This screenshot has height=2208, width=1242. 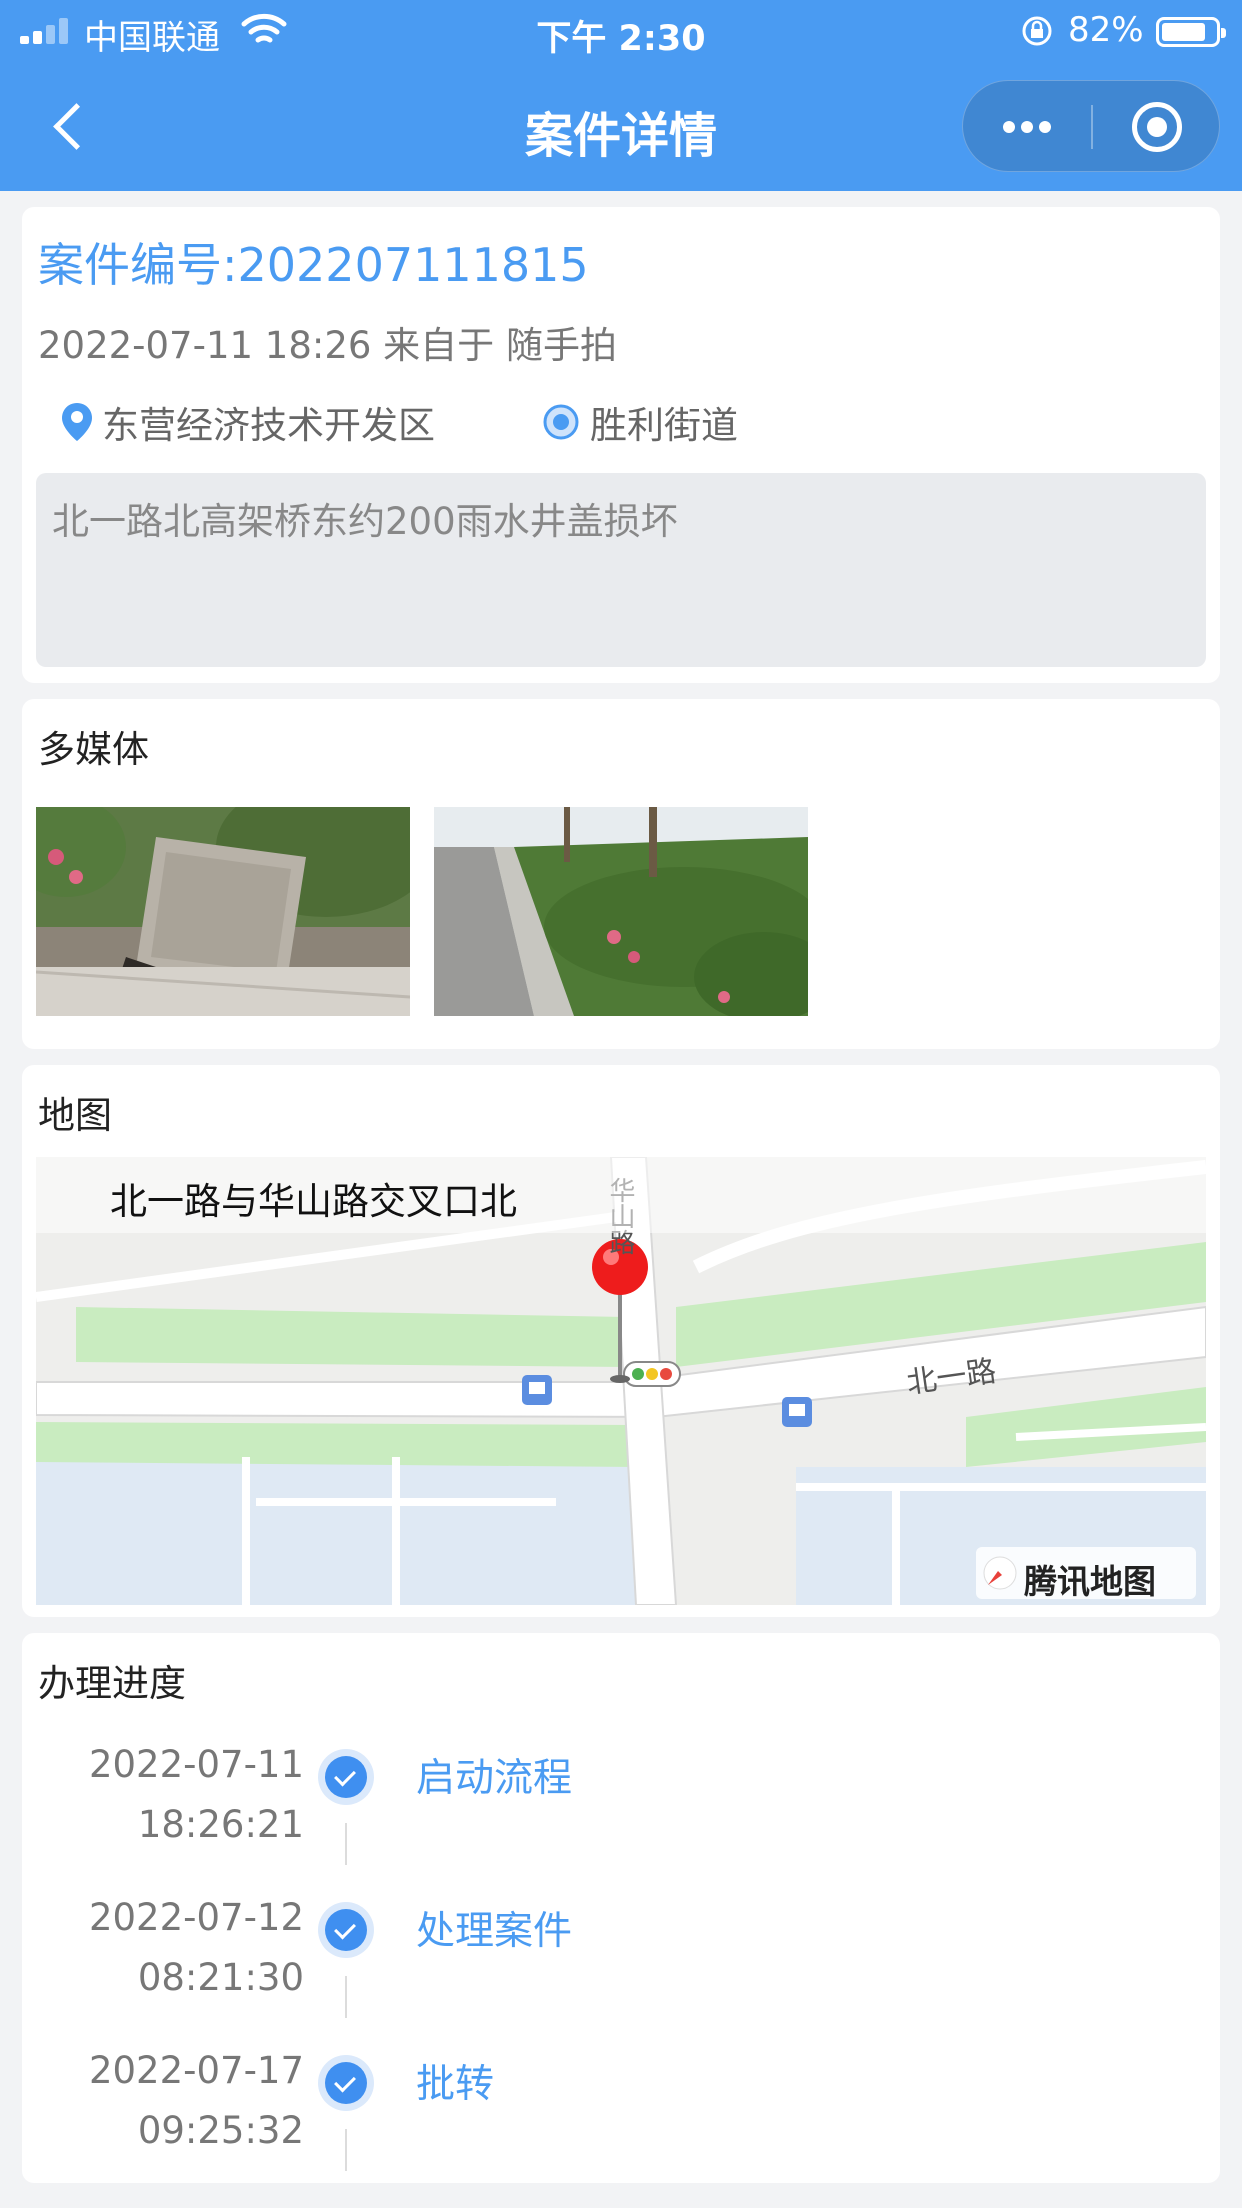 What do you see at coordinates (220, 1824) in the screenshot?
I see `step-time: 18:26:21` at bounding box center [220, 1824].